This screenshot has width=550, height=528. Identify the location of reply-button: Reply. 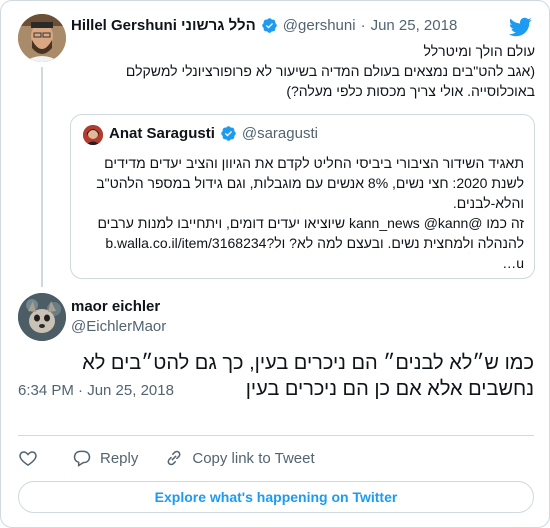
(105, 458).